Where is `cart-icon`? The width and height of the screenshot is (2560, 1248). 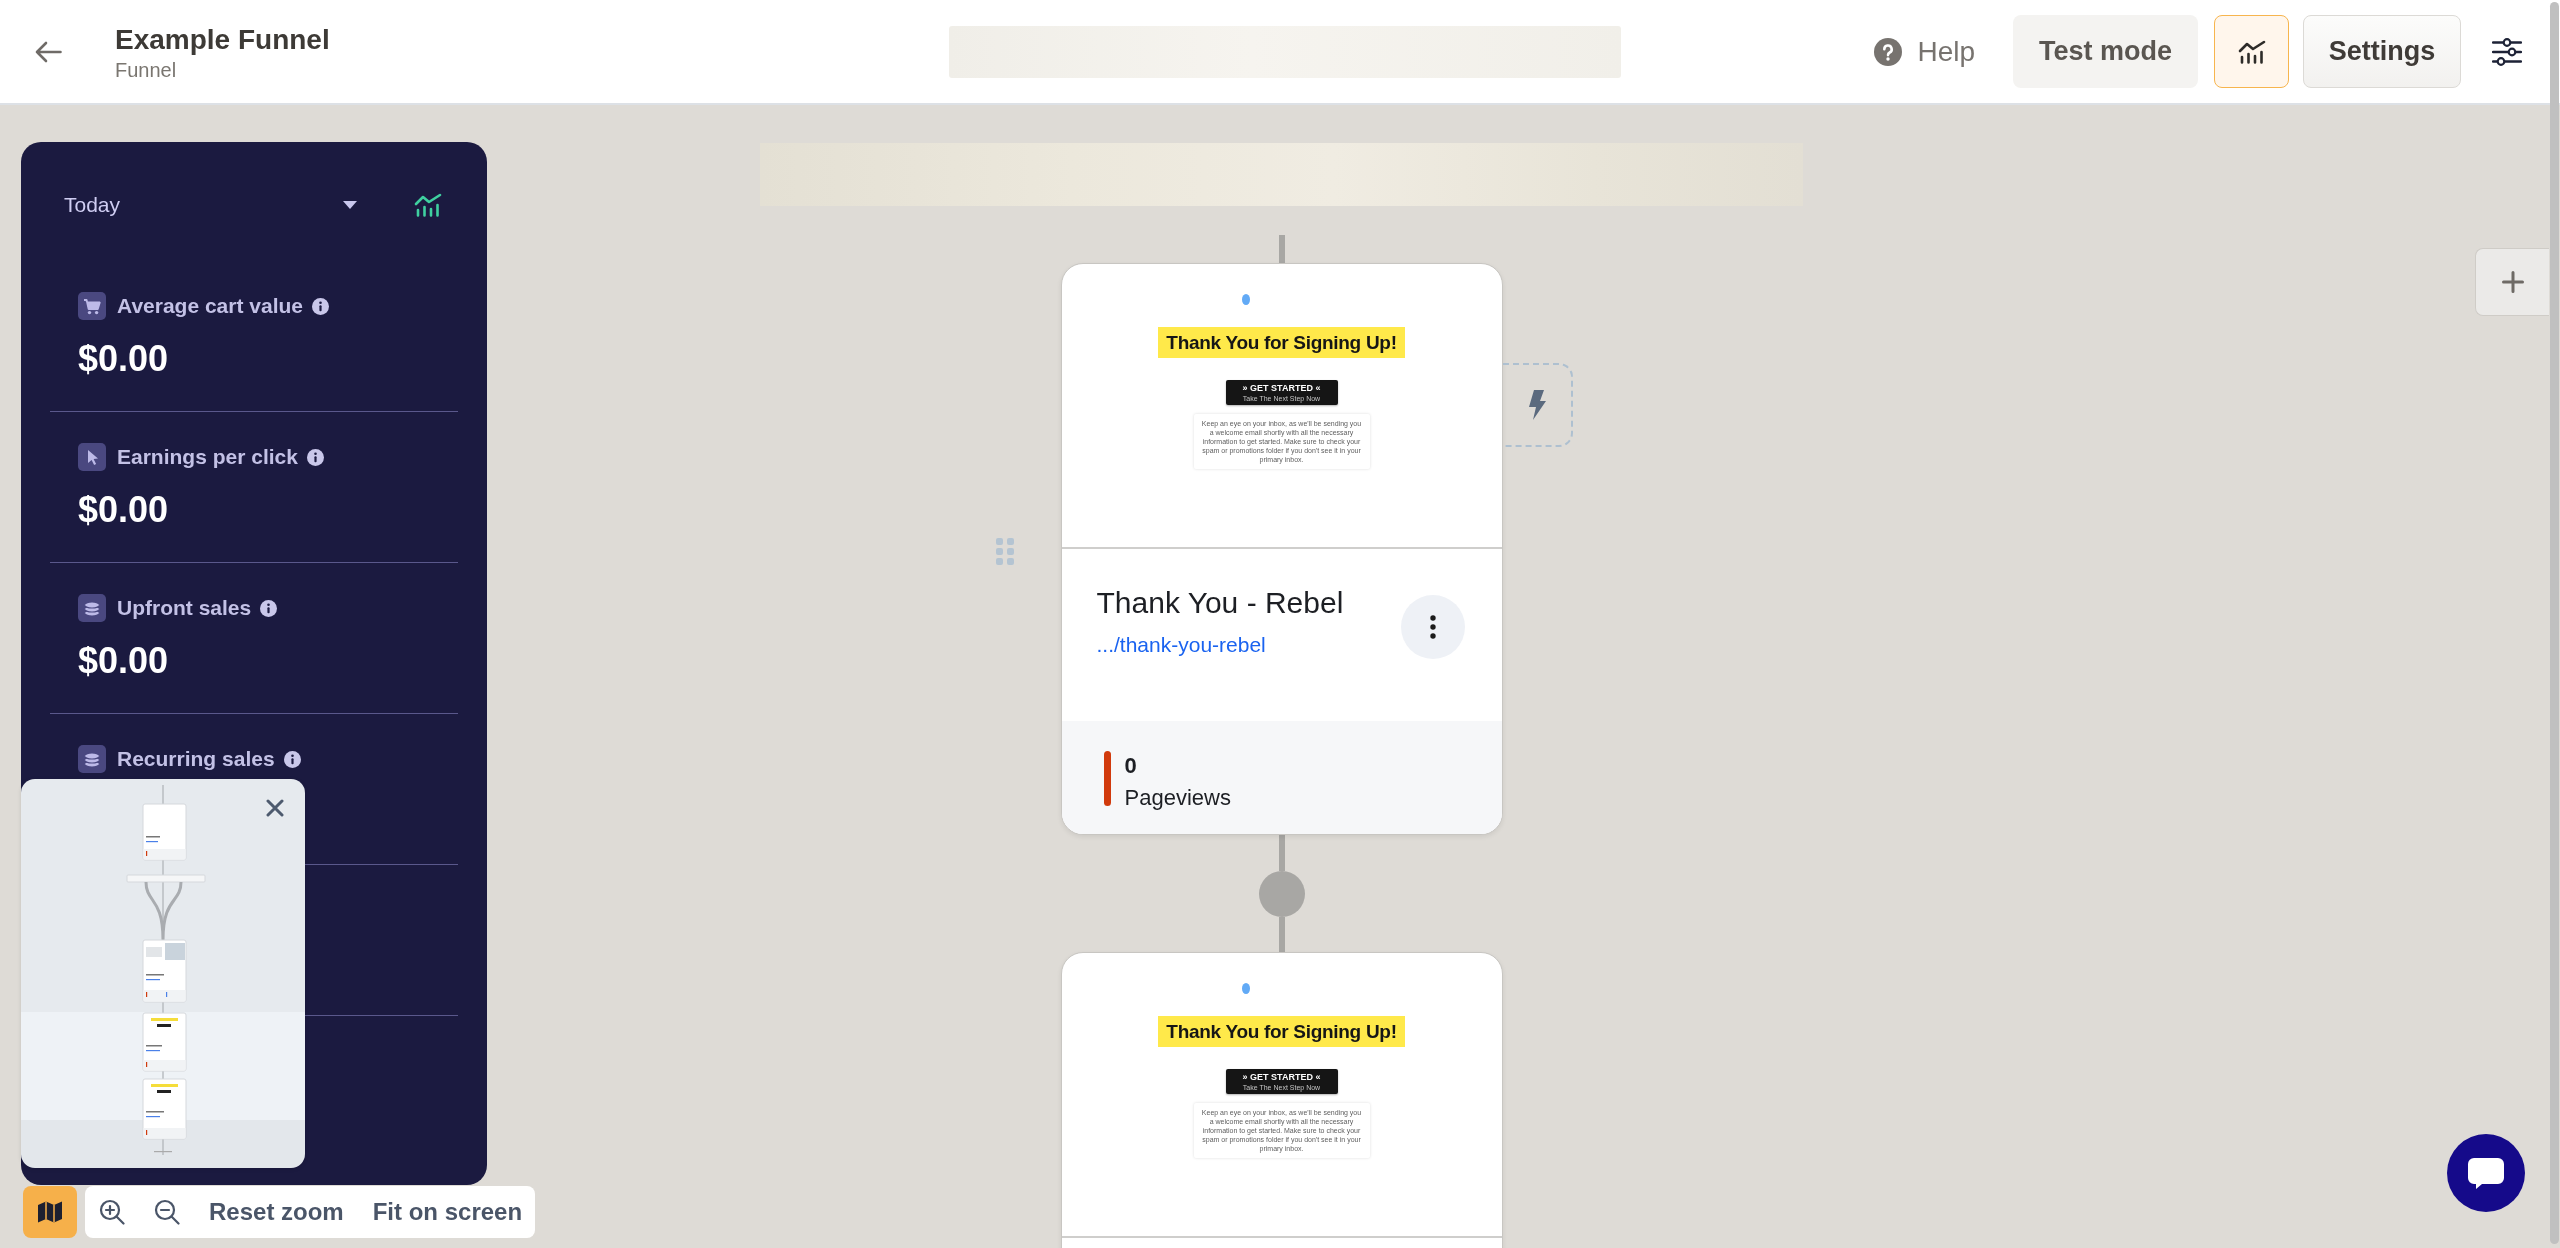
cart-icon is located at coordinates (92, 306).